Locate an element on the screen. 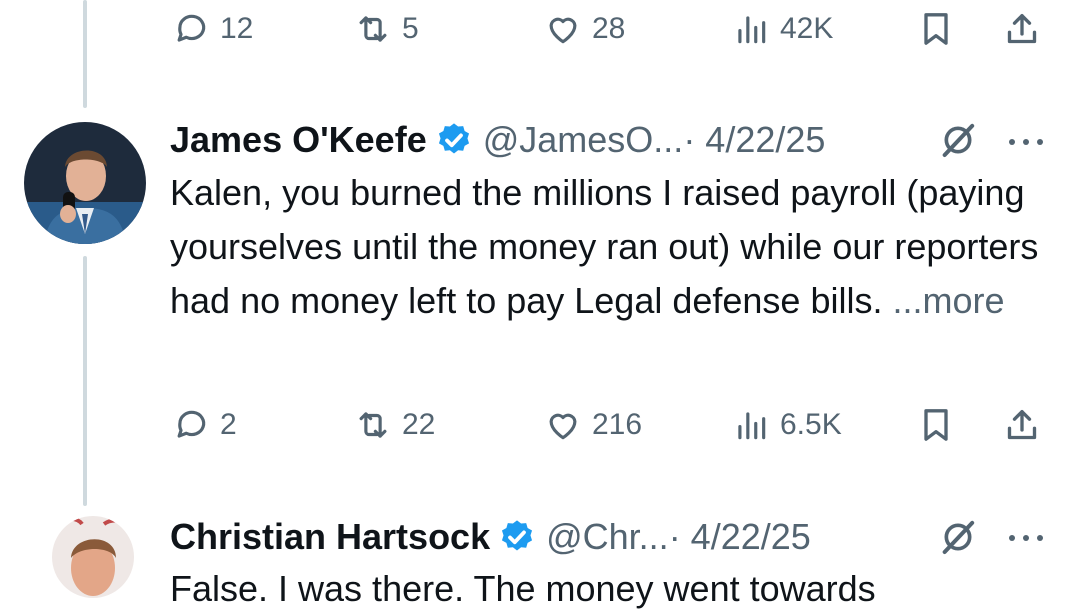 The height and width of the screenshot is (616, 1076). tweet-action-bar: 12 5 28 42K is located at coordinates (538, 29).